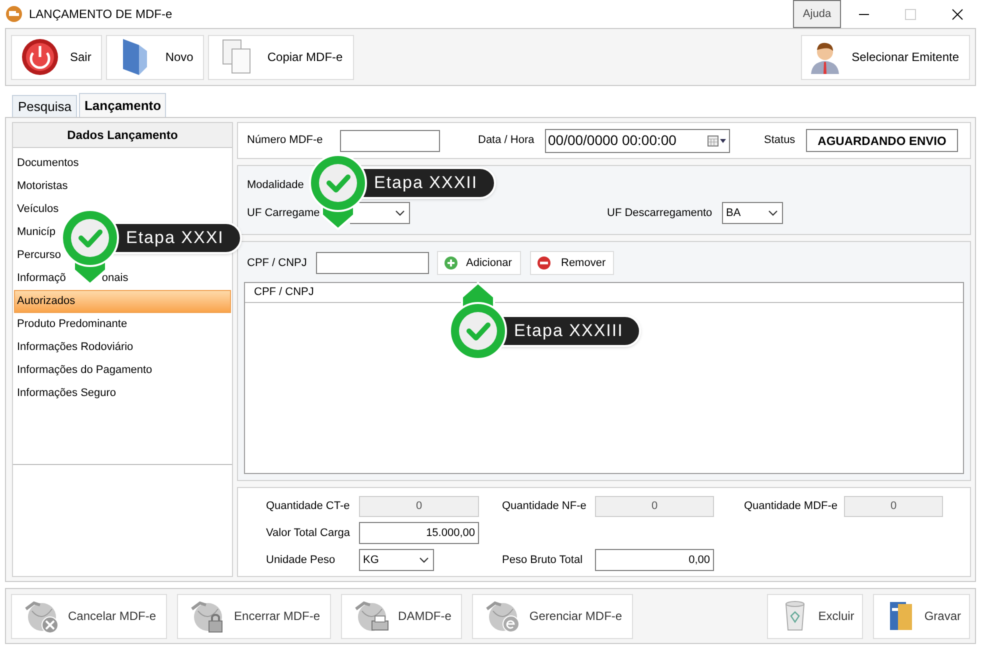 This screenshot has height=648, width=981. What do you see at coordinates (40, 57) in the screenshot?
I see `power-icon` at bounding box center [40, 57].